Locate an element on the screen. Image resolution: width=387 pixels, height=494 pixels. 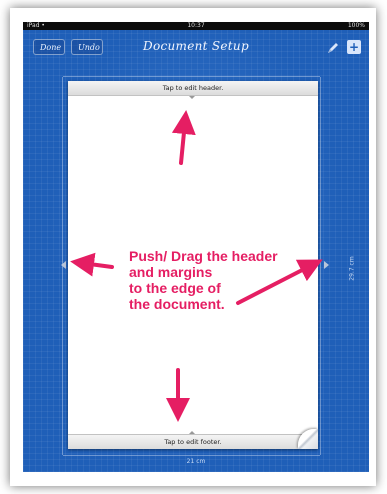
toolbar: Done Undo Document Setup + is located at coordinates (196, 47).